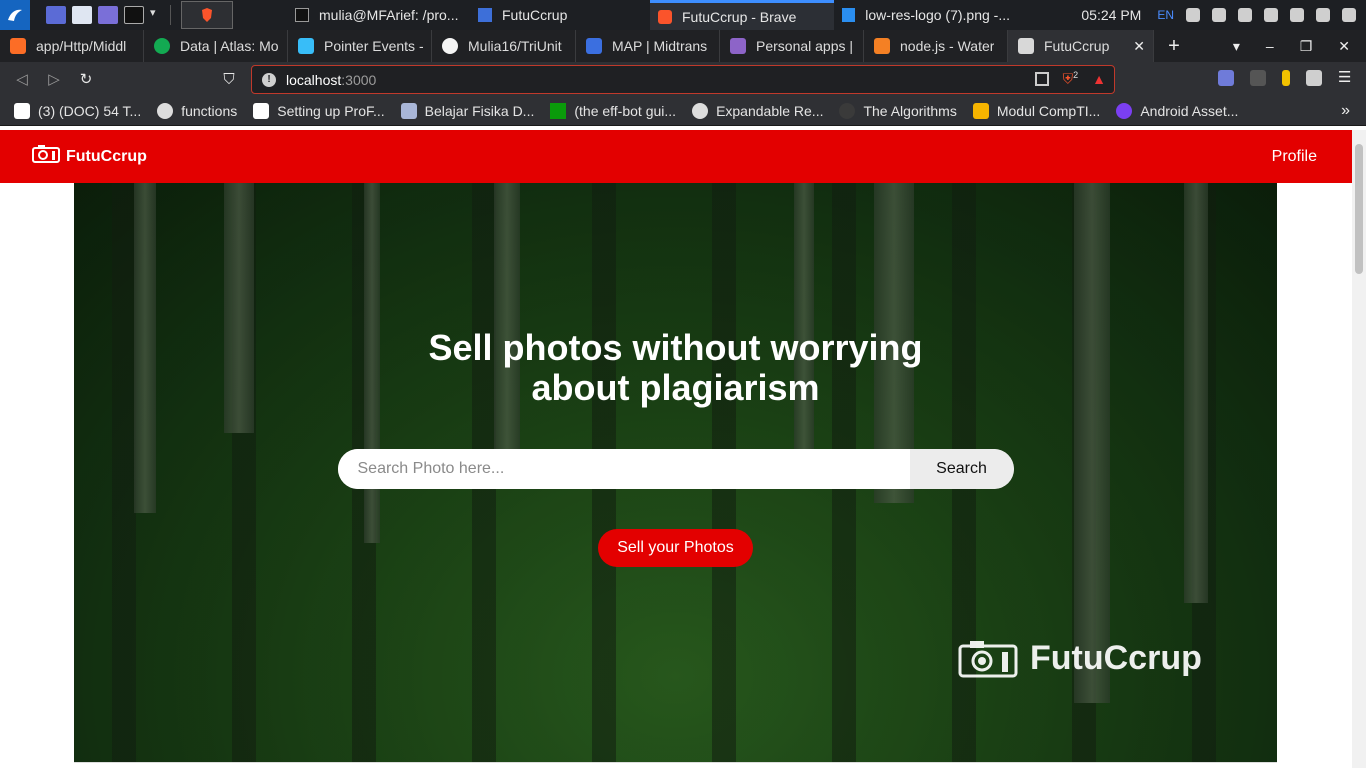 This screenshot has height=768, width=1366. Describe the element at coordinates (1344, 46) in the screenshot. I see `close-window-icon: ✕` at that location.